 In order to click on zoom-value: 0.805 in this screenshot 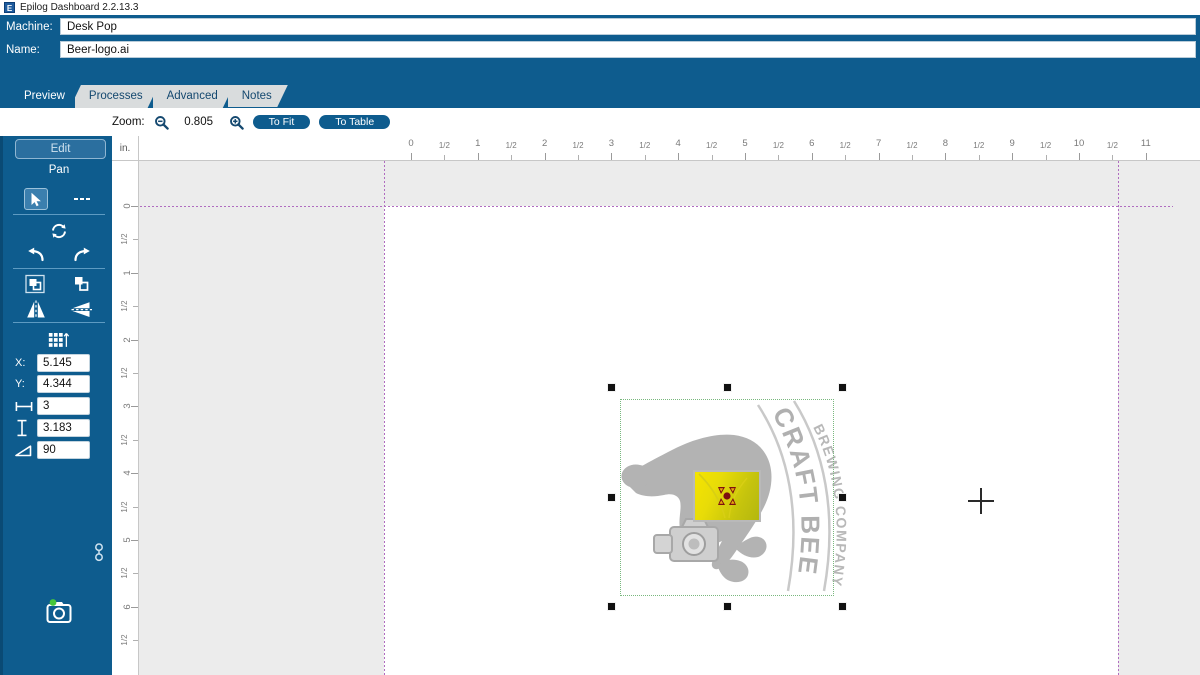, I will do `click(199, 122)`.